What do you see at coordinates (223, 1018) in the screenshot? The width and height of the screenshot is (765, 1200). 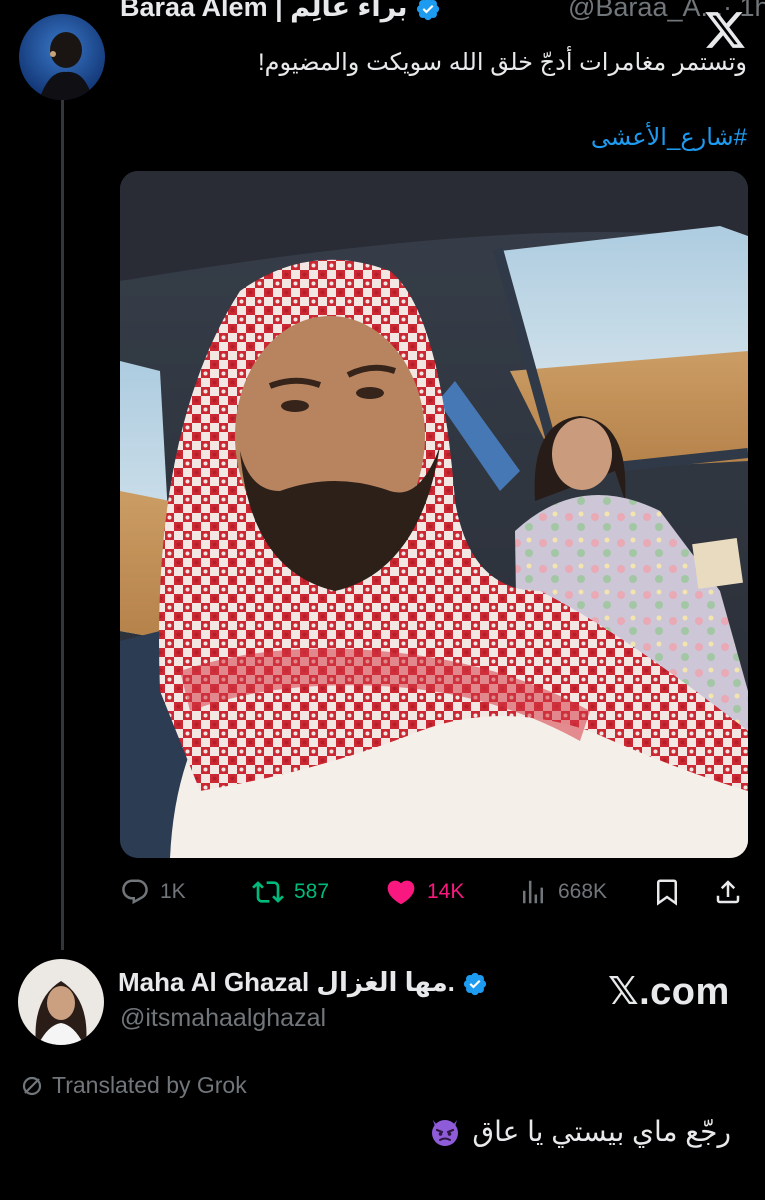 I see `reply-author-handle: @itsmahaalghazal` at bounding box center [223, 1018].